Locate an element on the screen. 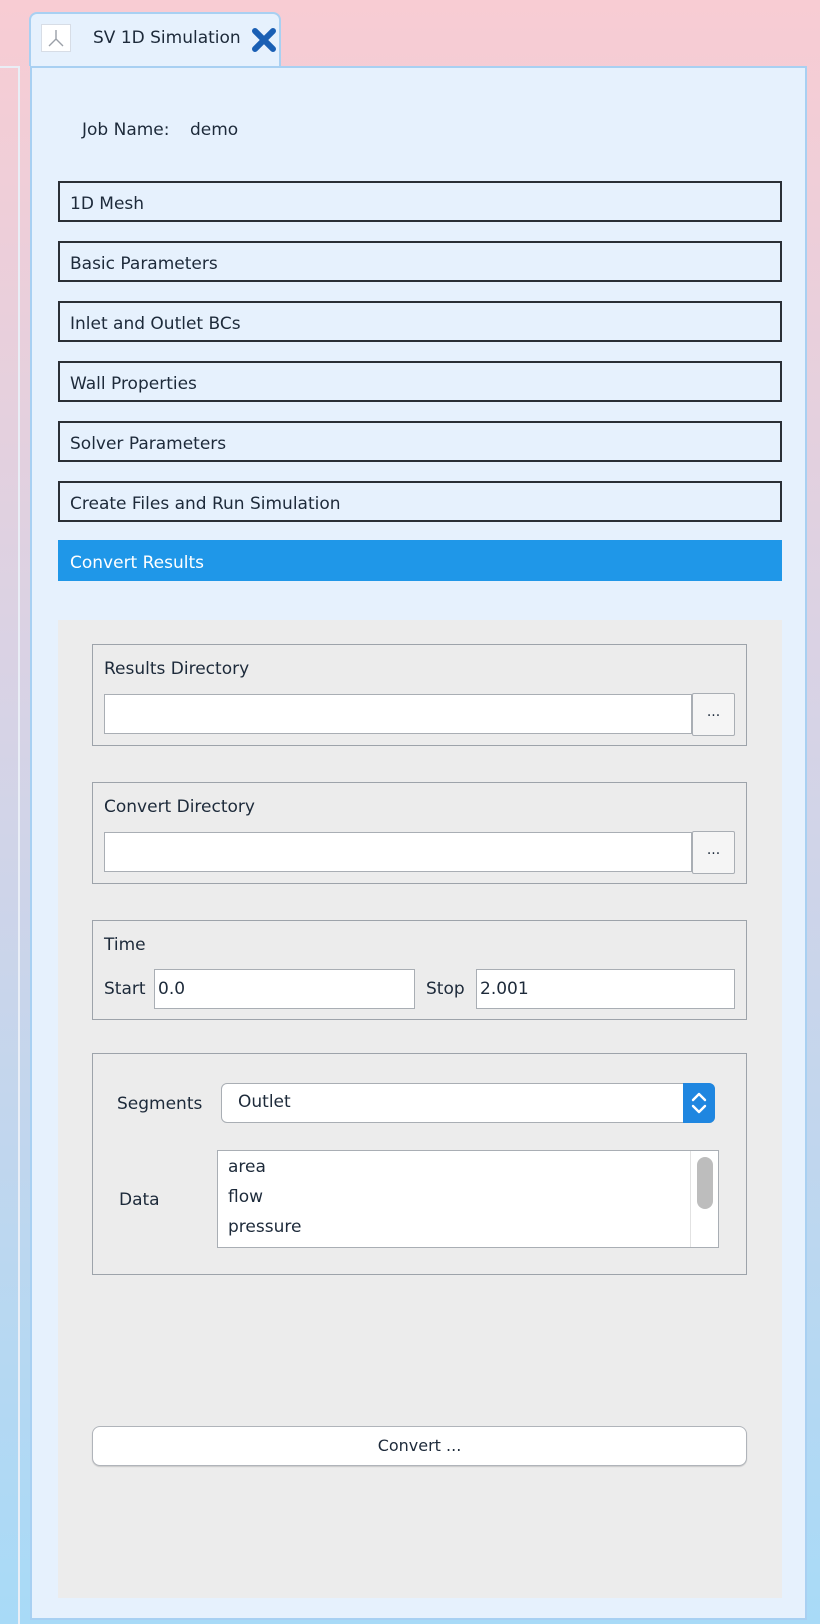  section-1d-mesh: 1D Mesh is located at coordinates (420, 201).